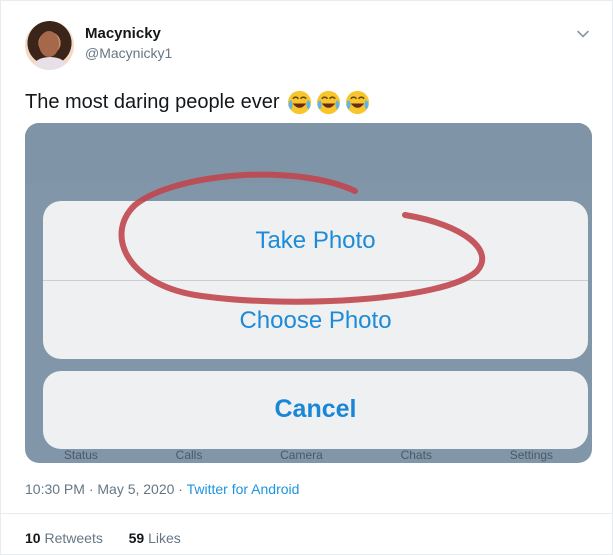 This screenshot has height=555, width=613. I want to click on likes-count: 59, so click(136, 538).